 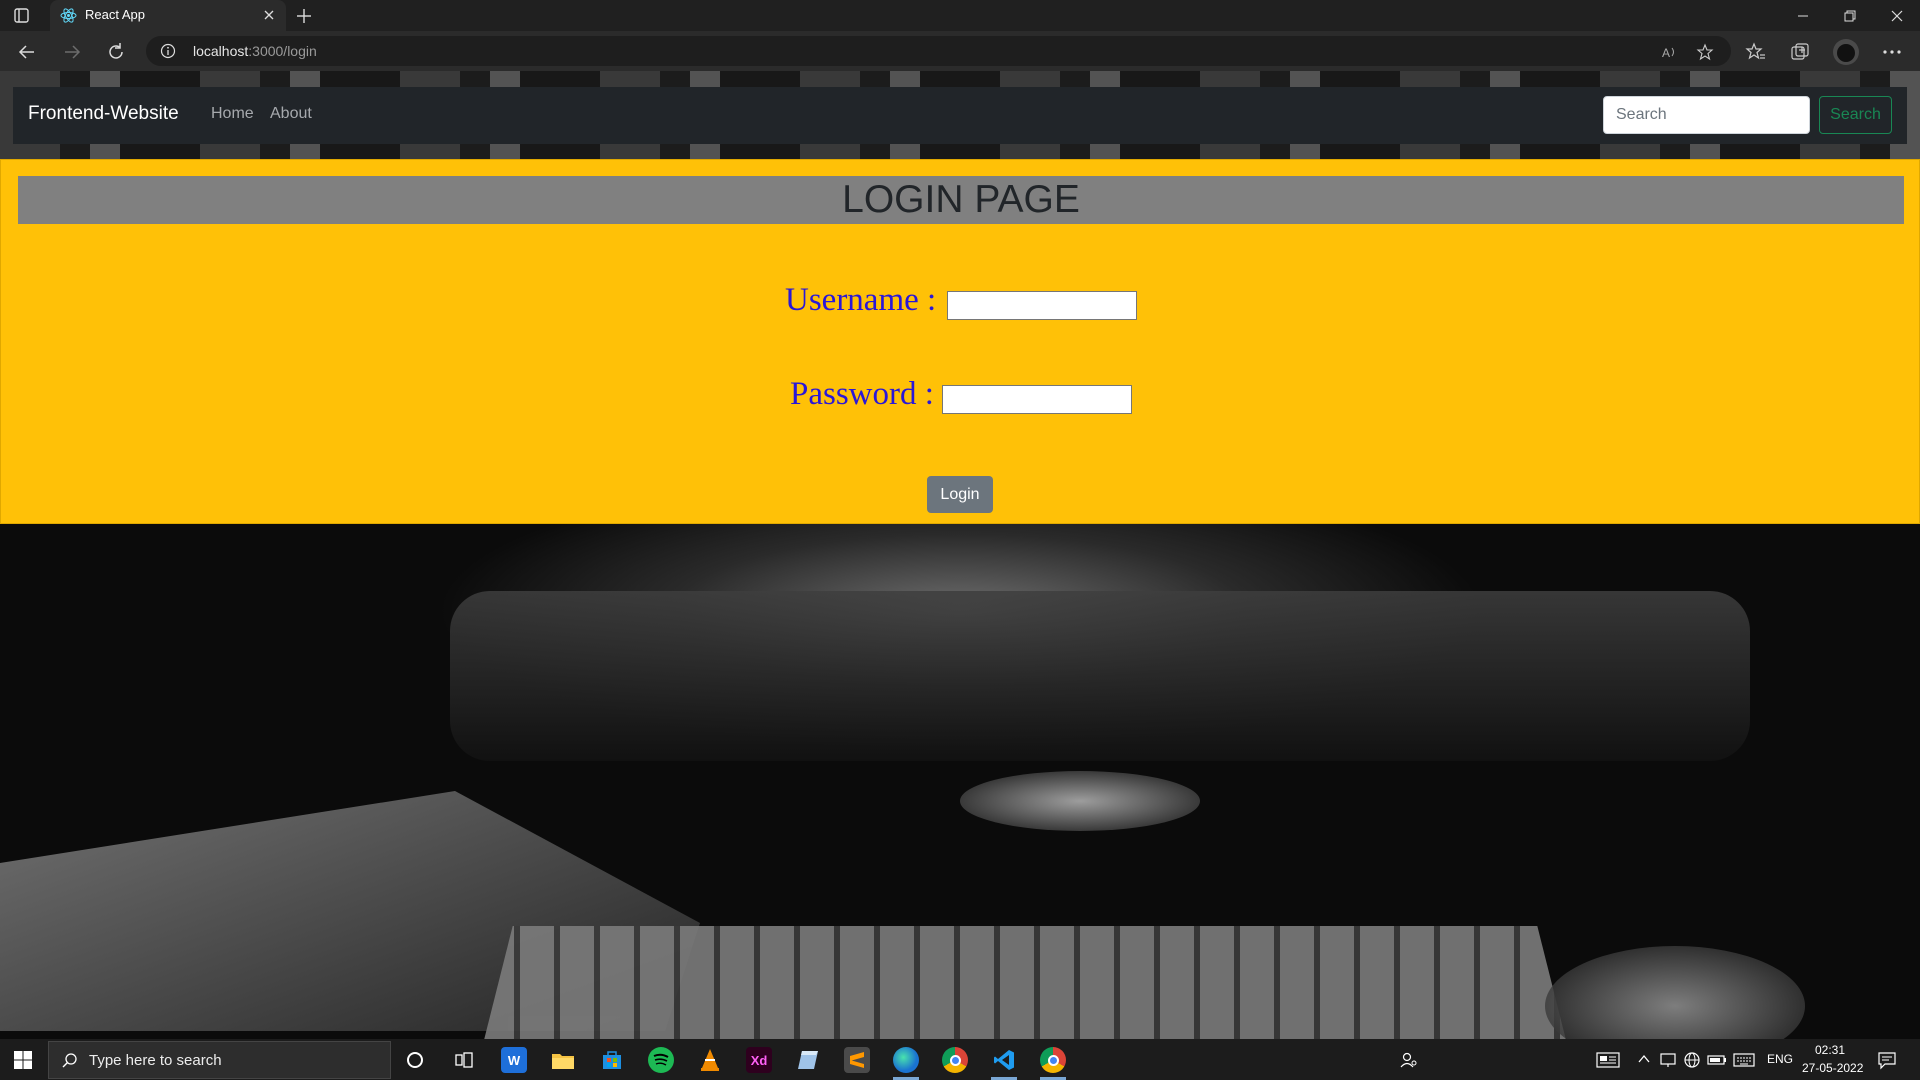 I want to click on language-indicator: ENG, so click(x=1780, y=1059).